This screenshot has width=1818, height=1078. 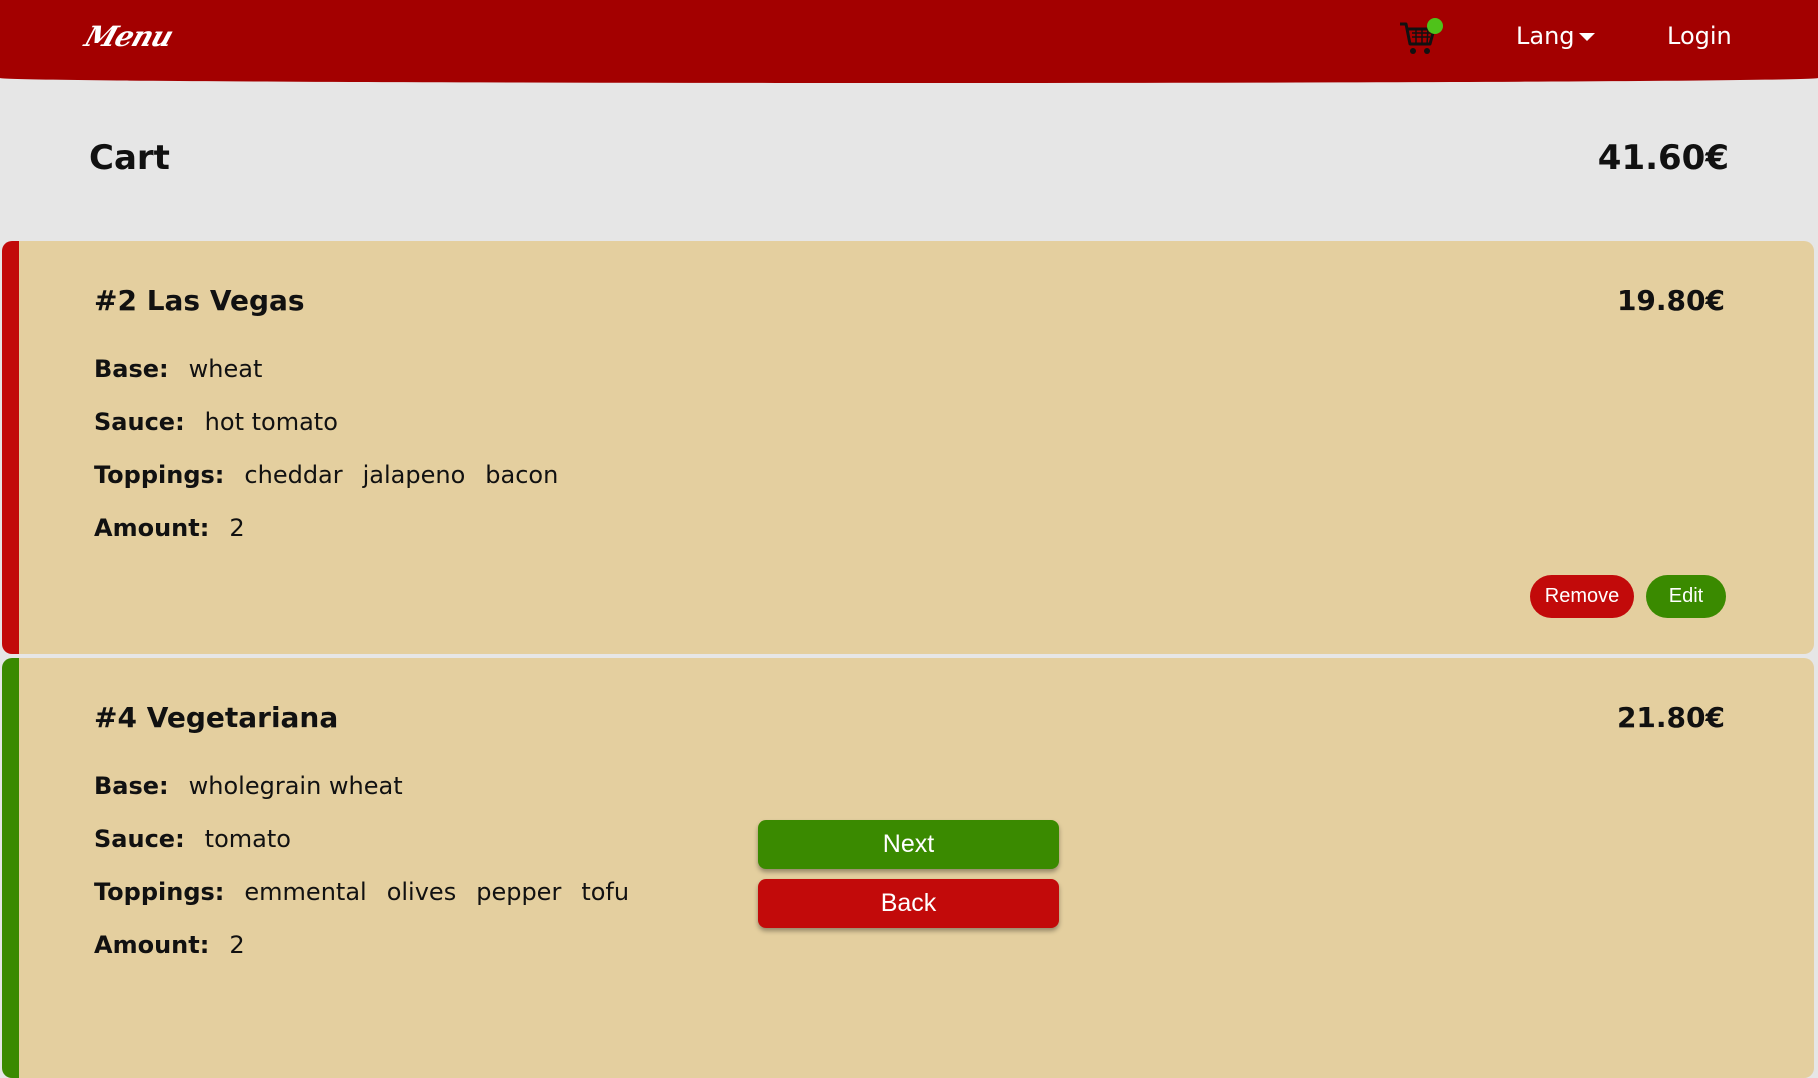 I want to click on topping: jalapeno, so click(x=414, y=475).